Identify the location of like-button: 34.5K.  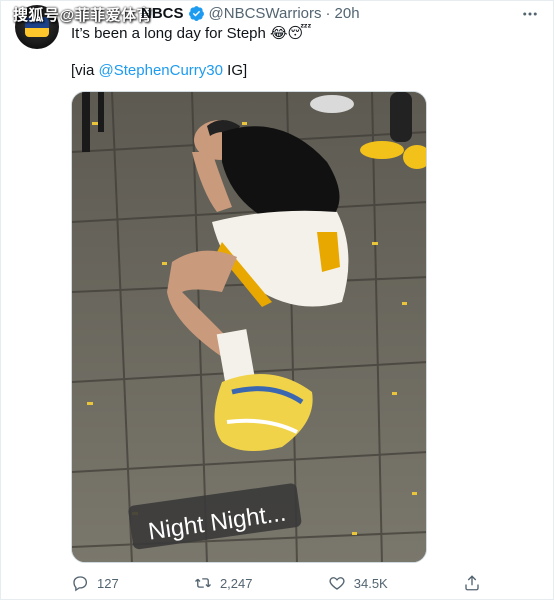
(358, 583).